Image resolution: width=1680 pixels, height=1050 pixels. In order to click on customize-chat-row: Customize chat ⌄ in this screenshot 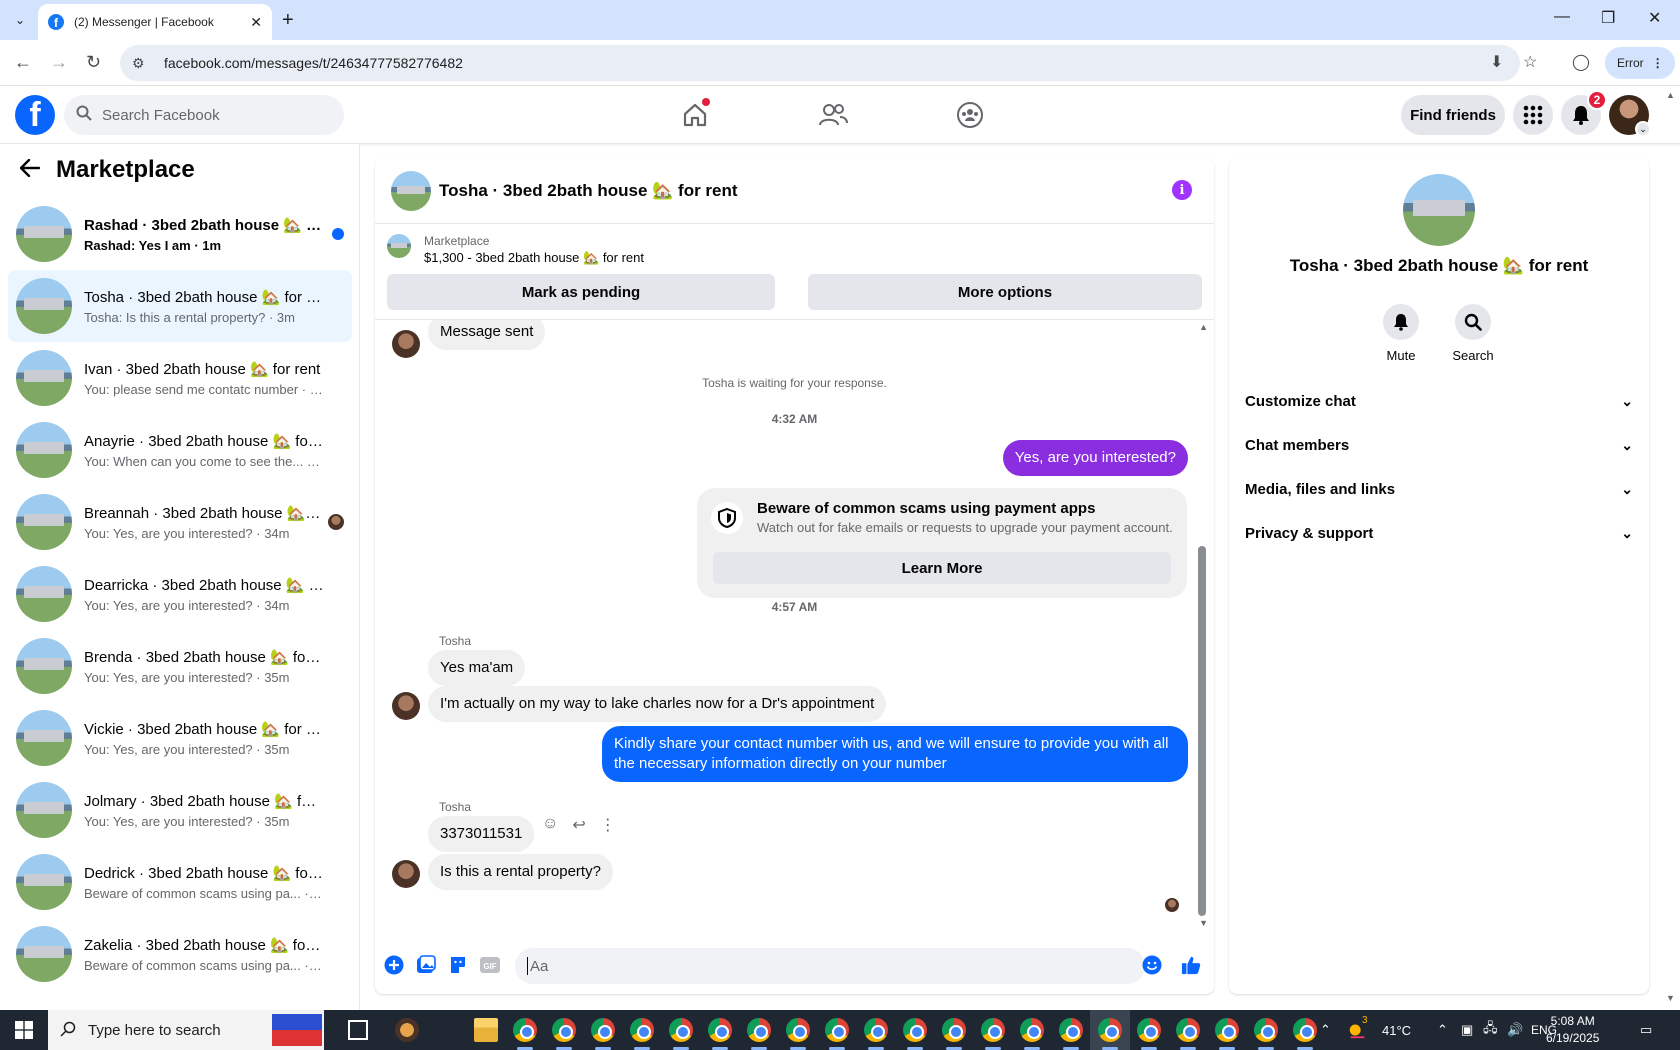, I will do `click(1439, 401)`.